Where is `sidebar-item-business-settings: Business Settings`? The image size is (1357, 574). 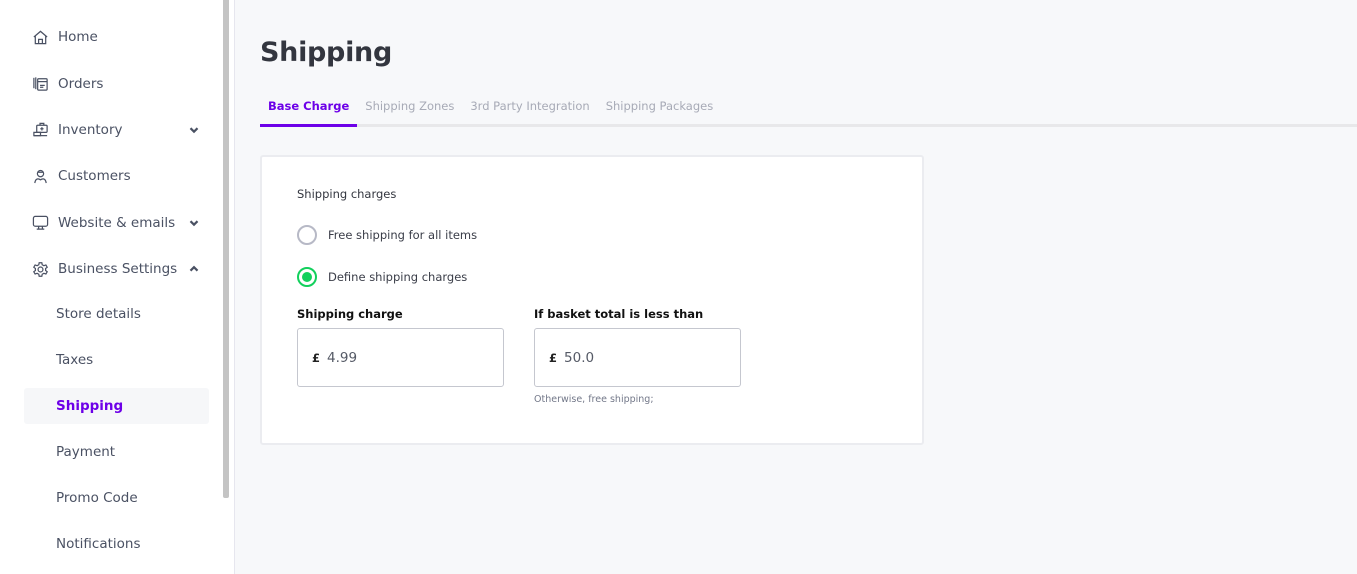
sidebar-item-business-settings: Business Settings is located at coordinates (117, 269).